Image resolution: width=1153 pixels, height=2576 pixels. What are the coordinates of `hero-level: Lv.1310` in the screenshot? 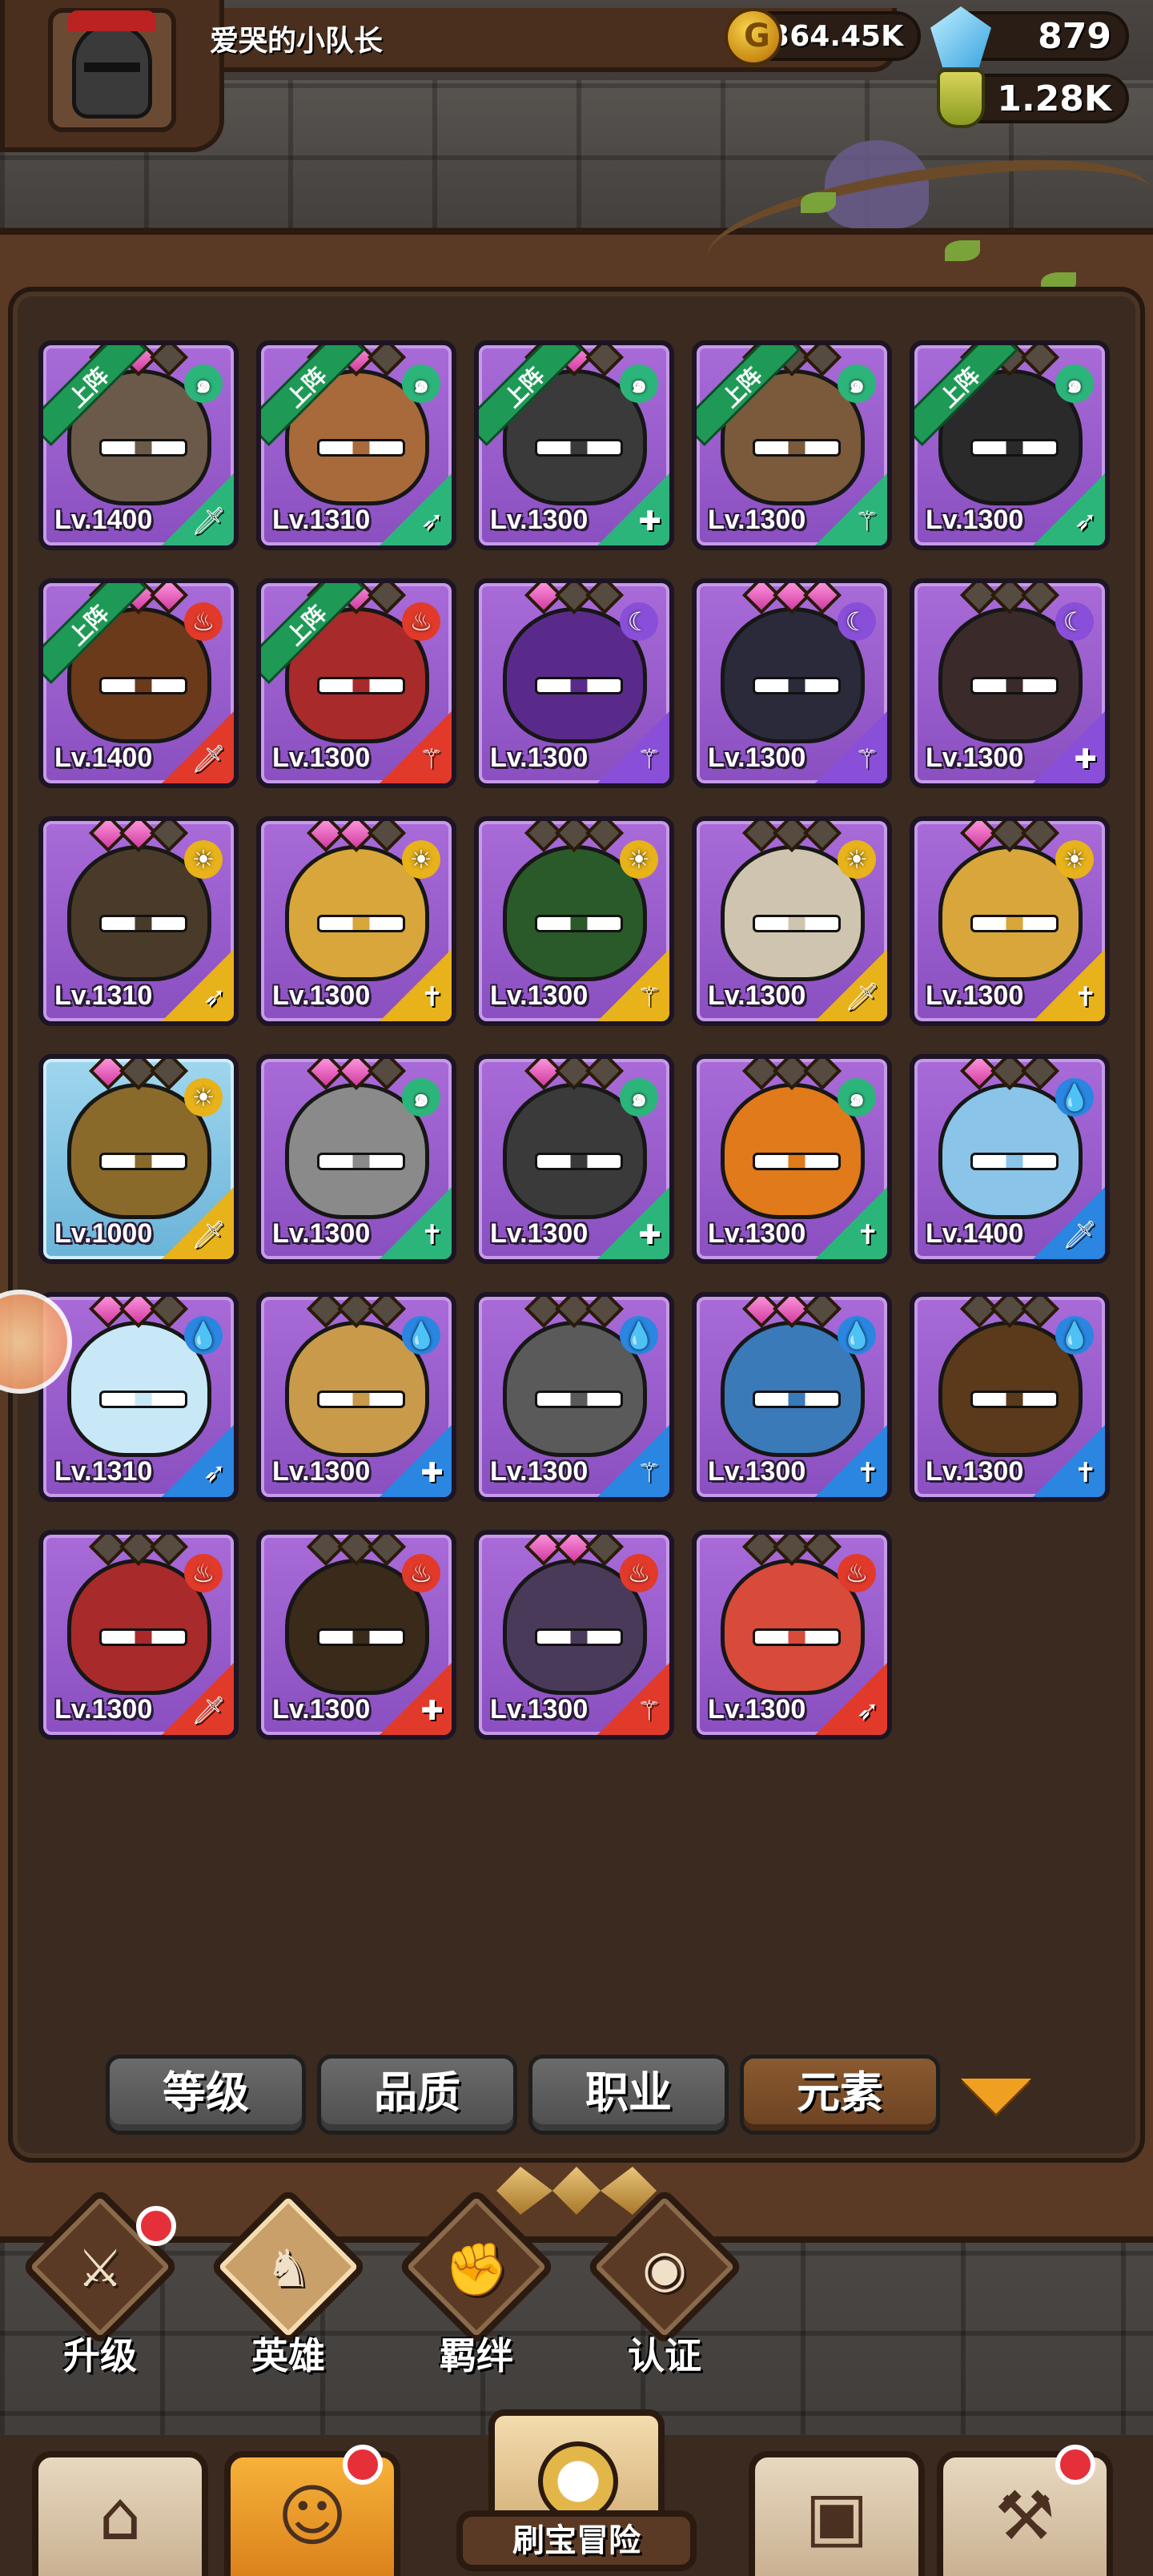 It's located at (104, 1471).